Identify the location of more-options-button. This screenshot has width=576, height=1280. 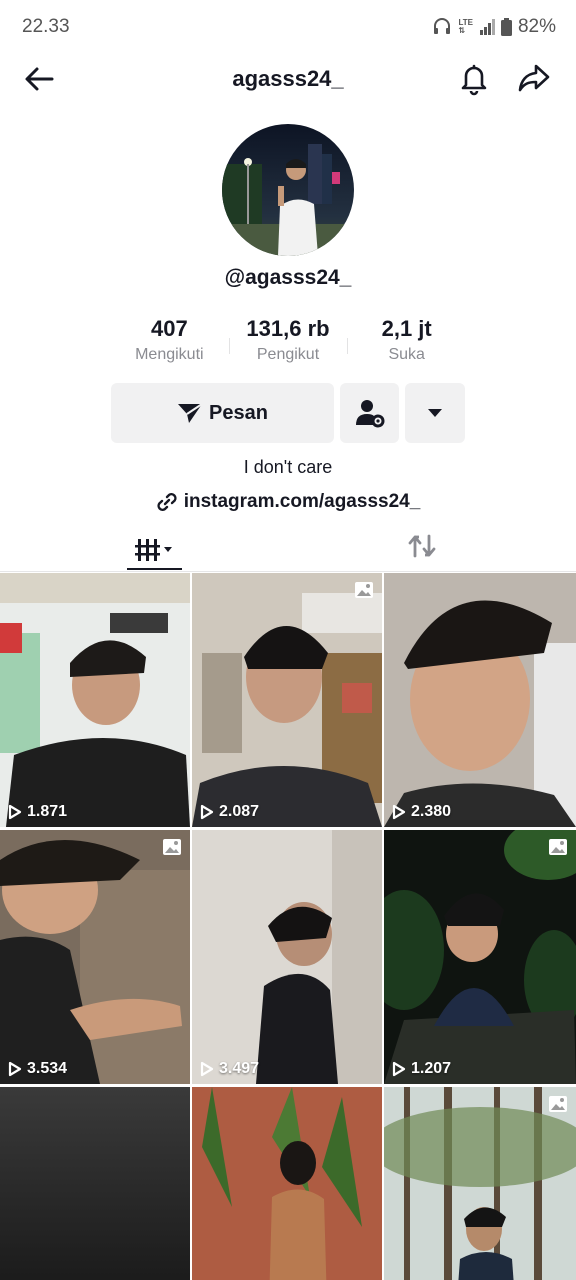
(435, 413).